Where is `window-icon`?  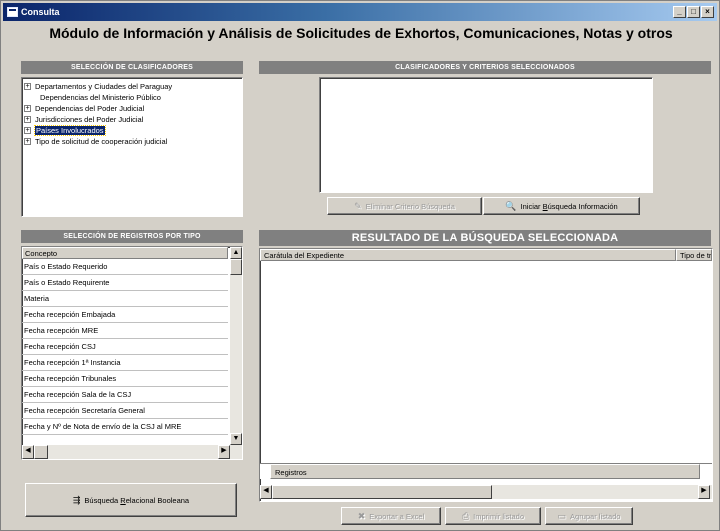
window-icon is located at coordinates (12, 12).